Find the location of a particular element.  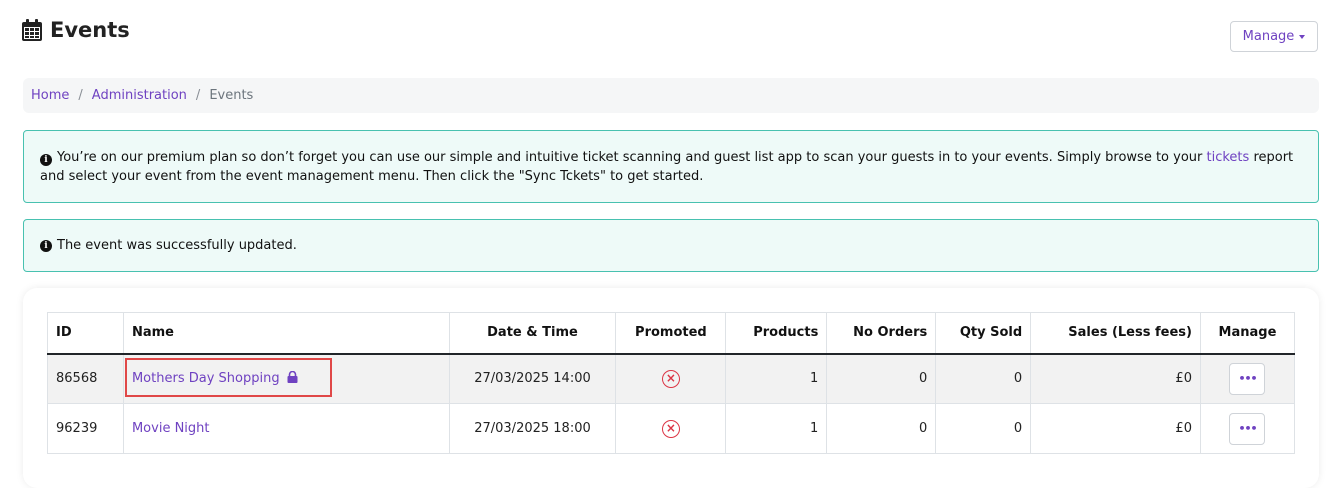

cell-datetime: 27/03/2025 14:00 is located at coordinates (532, 378).